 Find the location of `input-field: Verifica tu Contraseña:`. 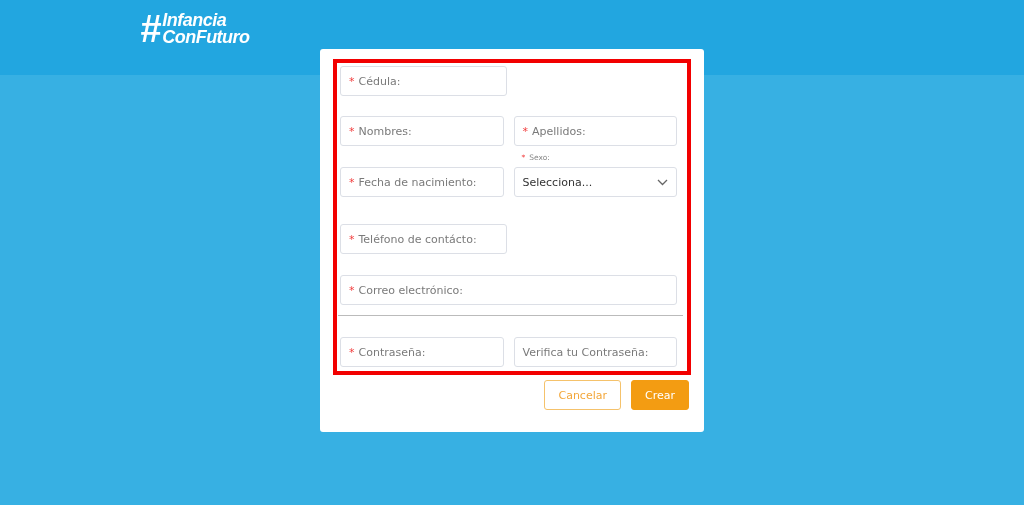

input-field: Verifica tu Contraseña: is located at coordinates (595, 352).